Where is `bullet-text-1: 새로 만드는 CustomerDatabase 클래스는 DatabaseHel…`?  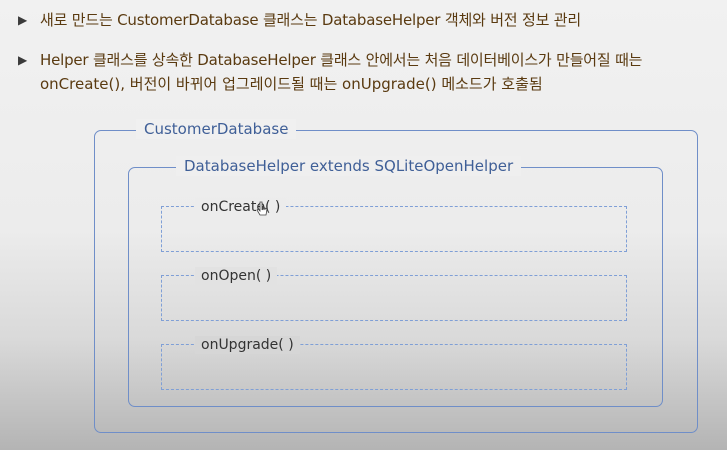
bullet-text-1: 새로 만드는 CustomerDatabase 클래스는 DatabaseHel… is located at coordinates (310, 20).